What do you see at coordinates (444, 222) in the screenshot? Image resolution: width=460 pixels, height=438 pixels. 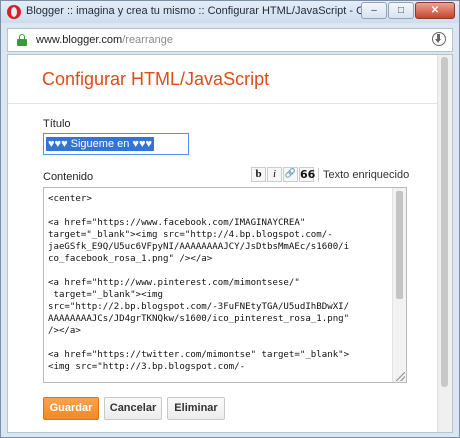 I see `page-scroll-thumb` at bounding box center [444, 222].